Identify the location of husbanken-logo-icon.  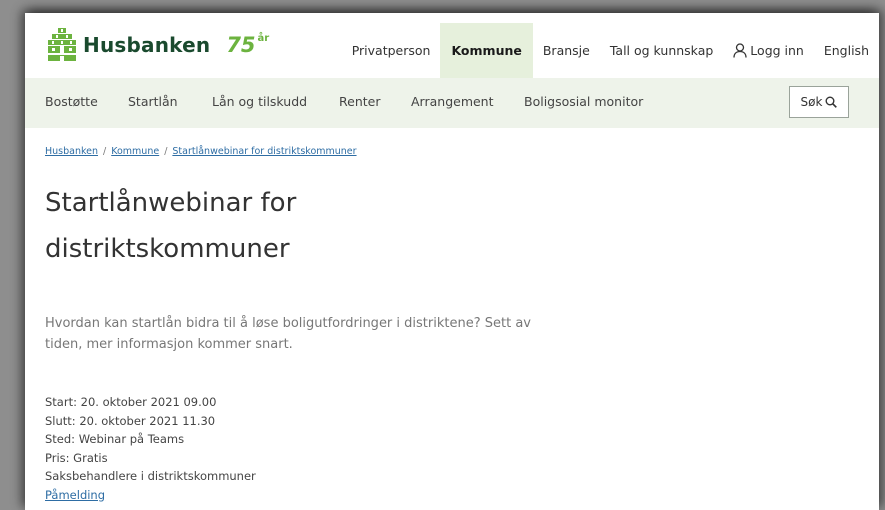
(62, 44).